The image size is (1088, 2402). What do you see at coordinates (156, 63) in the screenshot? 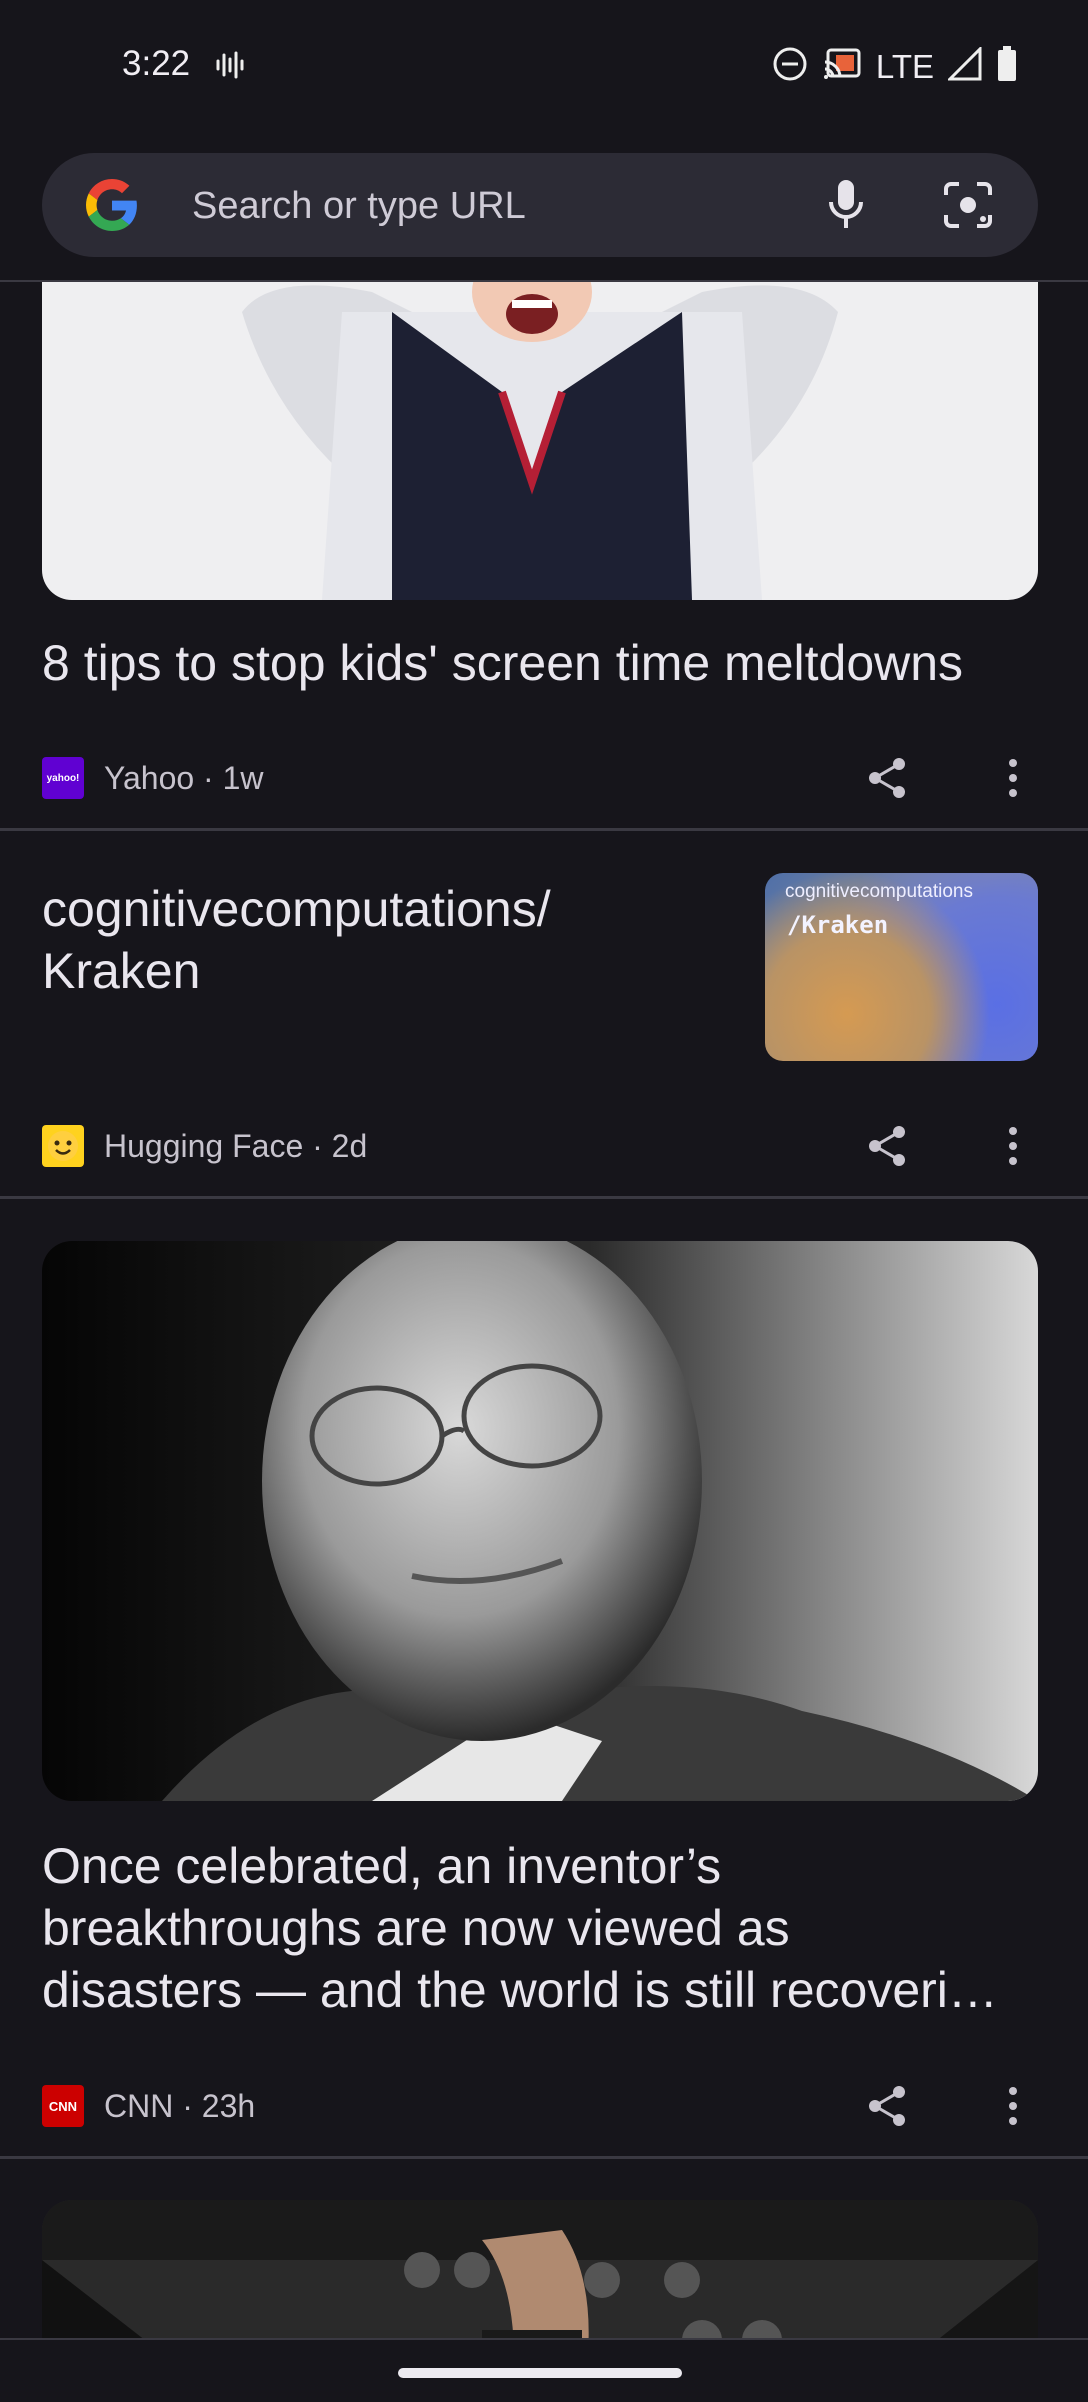
I see `status-time: 3:22` at bounding box center [156, 63].